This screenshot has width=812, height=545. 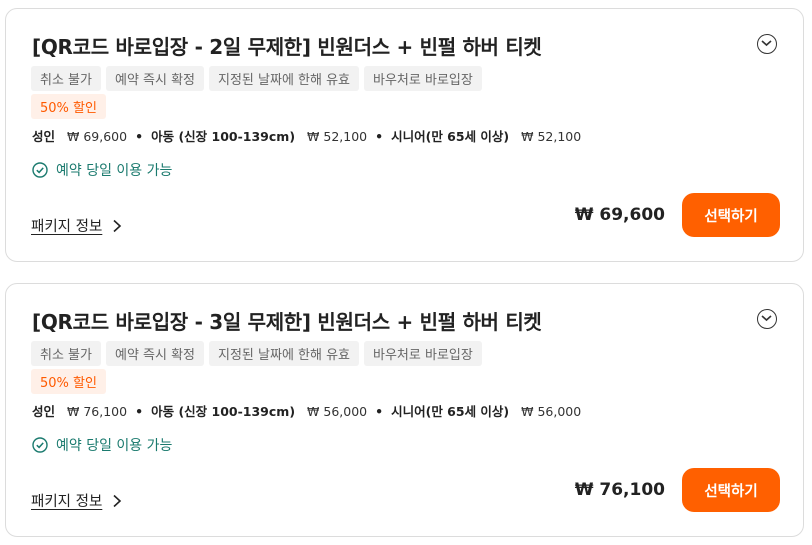 What do you see at coordinates (337, 411) in the screenshot?
I see `price-value-child: ₩ 56,000` at bounding box center [337, 411].